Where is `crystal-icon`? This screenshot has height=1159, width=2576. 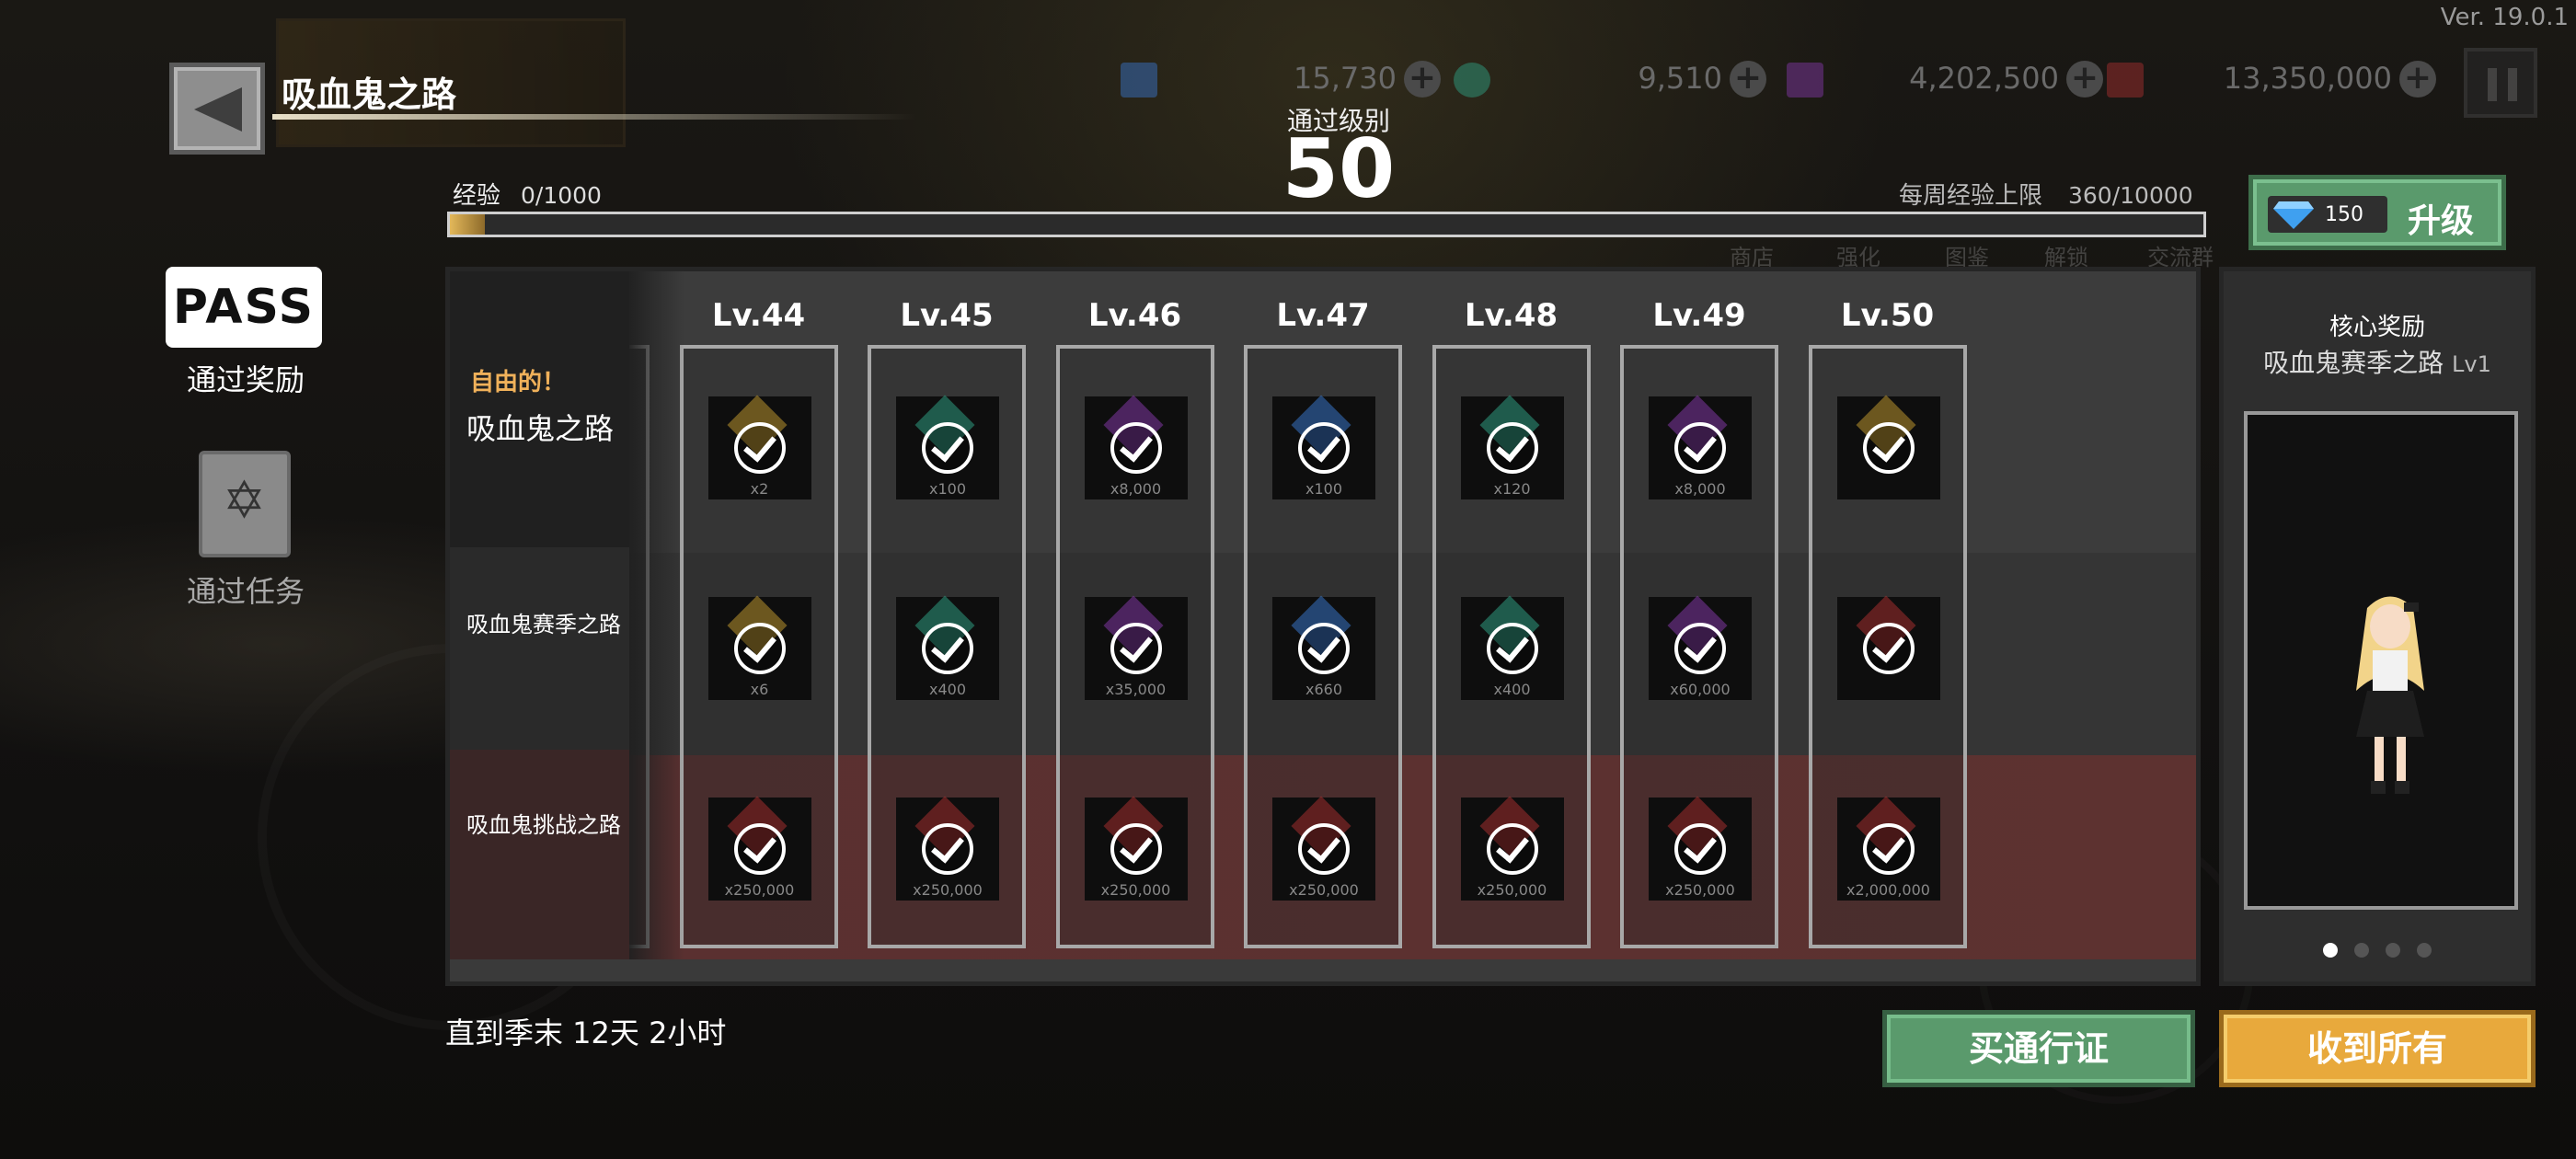
crystal-icon is located at coordinates (1805, 80).